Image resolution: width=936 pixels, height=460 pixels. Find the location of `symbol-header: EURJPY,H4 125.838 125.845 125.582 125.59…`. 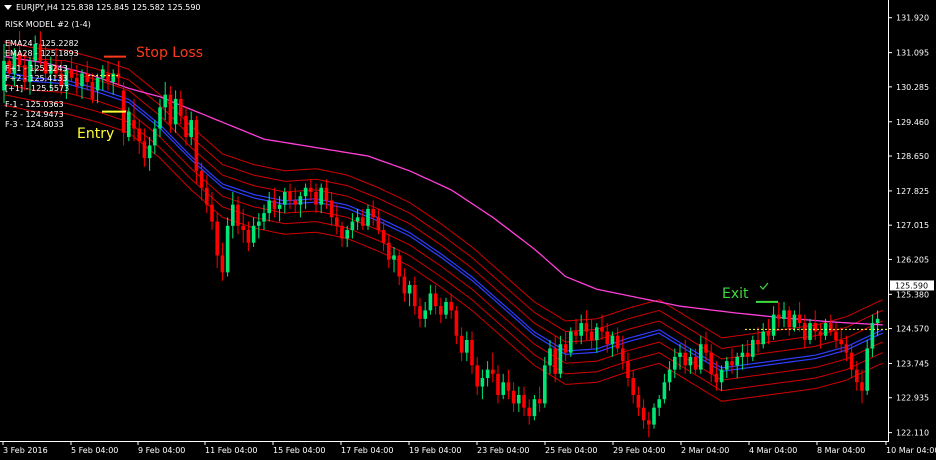

symbol-header: EURJPY,H4 125.838 125.845 125.582 125.59… is located at coordinates (102, 8).